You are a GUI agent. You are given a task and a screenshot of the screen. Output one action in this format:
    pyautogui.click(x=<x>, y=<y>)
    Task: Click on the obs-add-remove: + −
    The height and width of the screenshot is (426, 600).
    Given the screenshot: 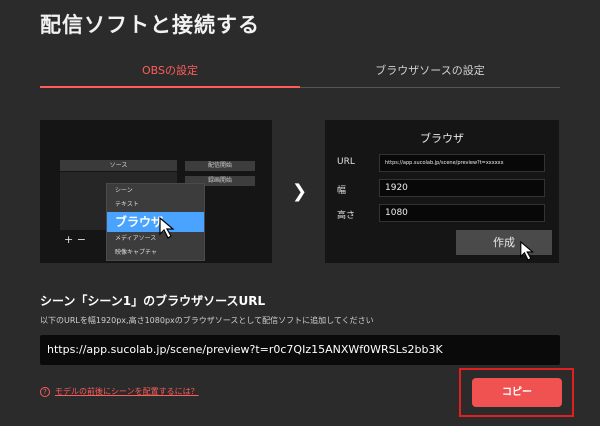 What is the action you would take?
    pyautogui.click(x=75, y=239)
    